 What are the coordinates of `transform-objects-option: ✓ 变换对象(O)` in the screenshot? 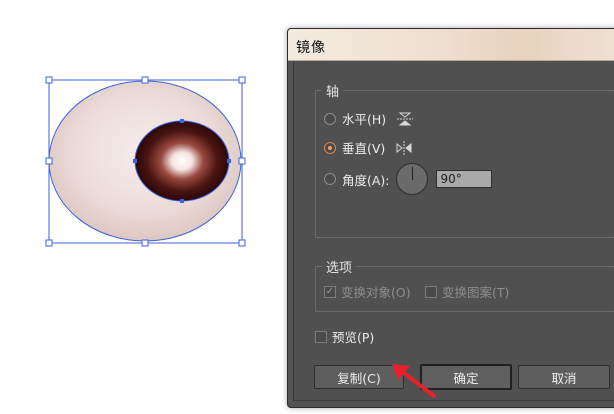 It's located at (367, 291).